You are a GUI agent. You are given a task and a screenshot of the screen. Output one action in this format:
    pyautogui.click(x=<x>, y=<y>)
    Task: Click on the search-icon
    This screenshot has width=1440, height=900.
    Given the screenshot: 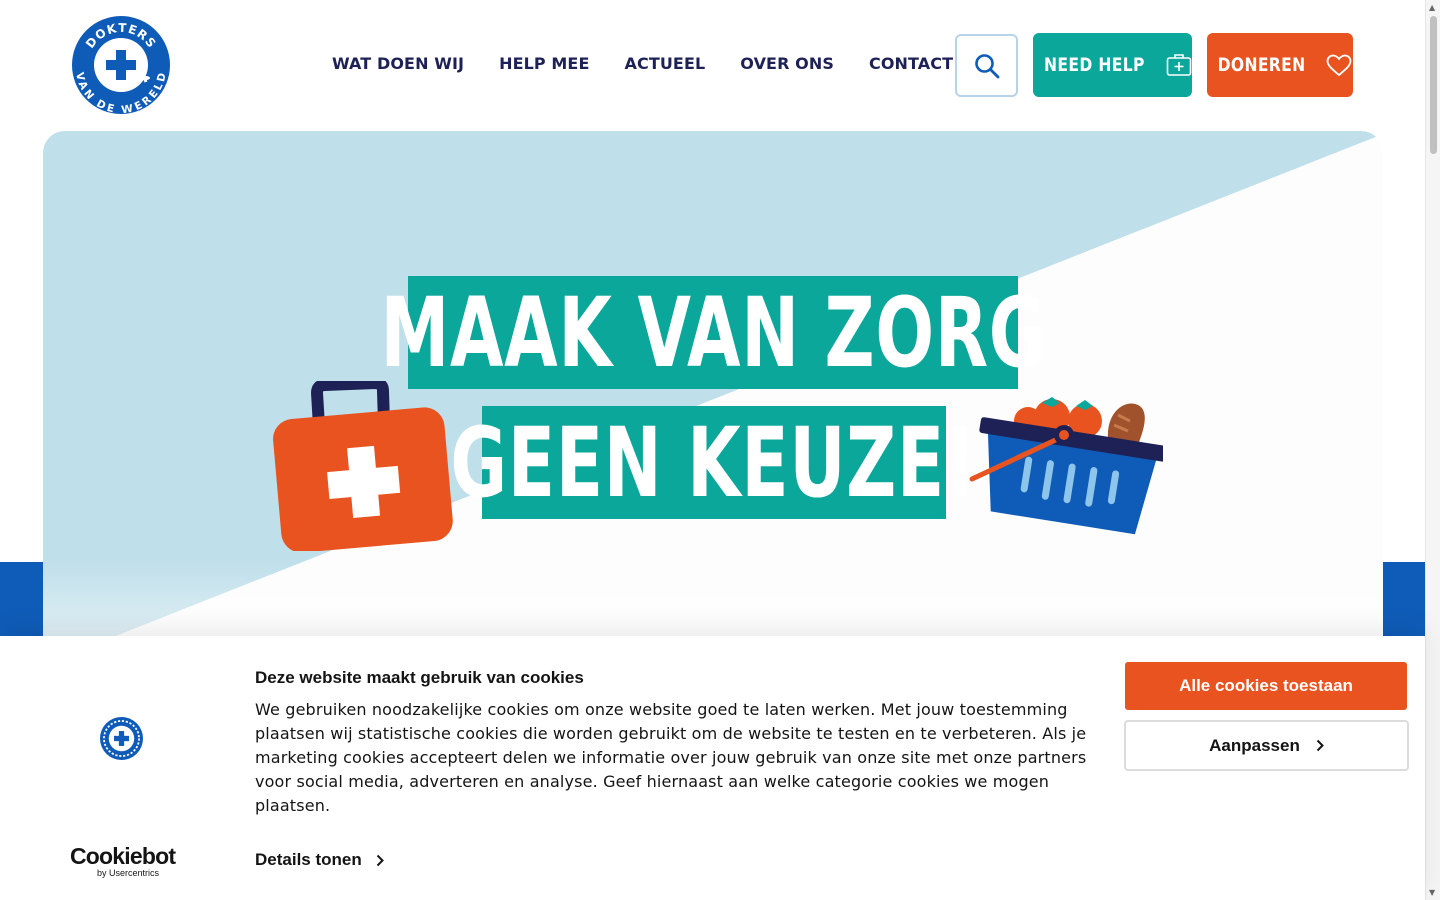 What is the action you would take?
    pyautogui.click(x=986, y=65)
    